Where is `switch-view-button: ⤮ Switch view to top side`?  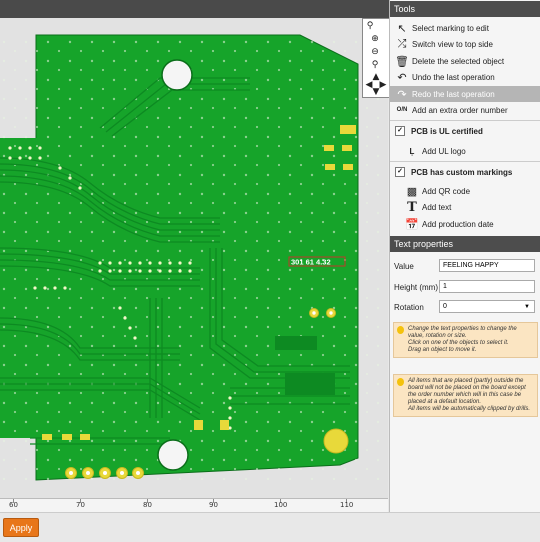
switch-view-button: ⤮ Switch view to top side is located at coordinates (465, 44).